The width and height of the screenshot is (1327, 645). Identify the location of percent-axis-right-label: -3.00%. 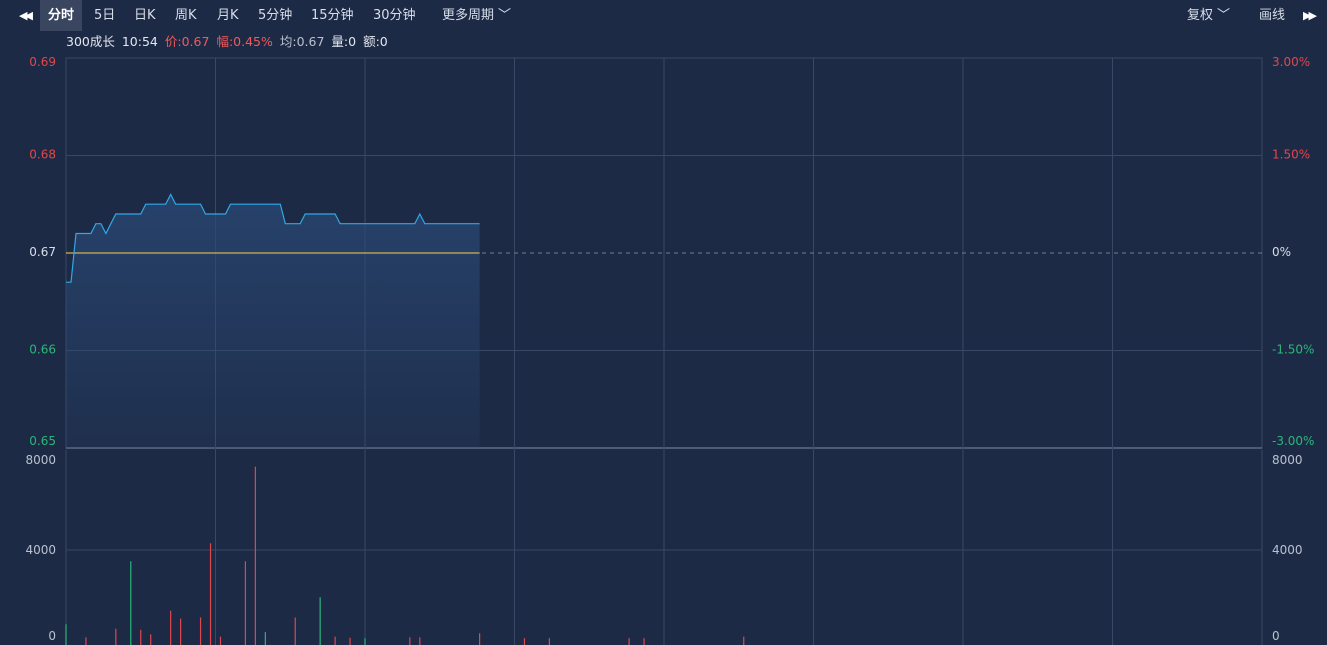
(1293, 441).